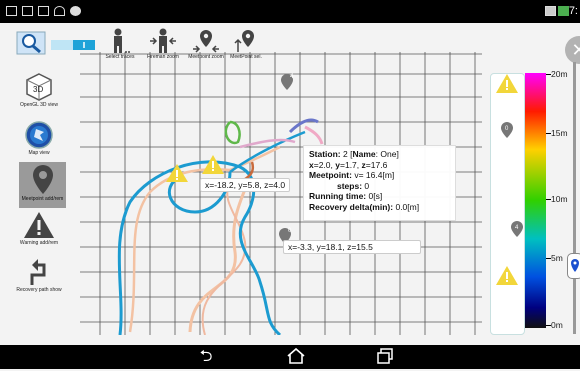 The image size is (580, 371). Describe the element at coordinates (364, 206) in the screenshot. I see `recovery-delta-line: Recovery delta(min): 0.0[m]` at that location.